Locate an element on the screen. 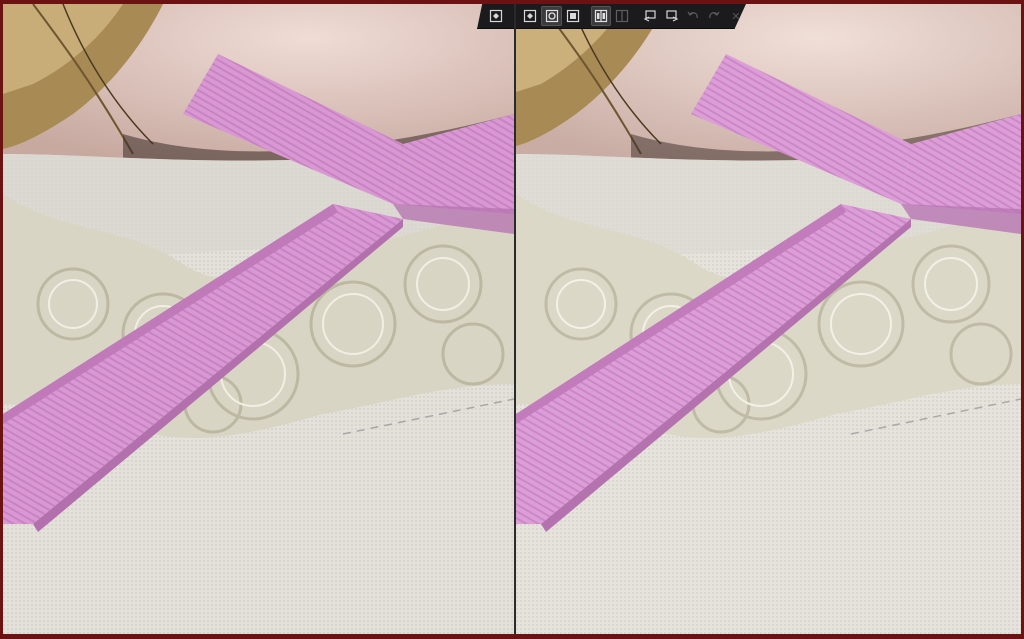 The height and width of the screenshot is (639, 1024). single-view-icon is located at coordinates (622, 16).